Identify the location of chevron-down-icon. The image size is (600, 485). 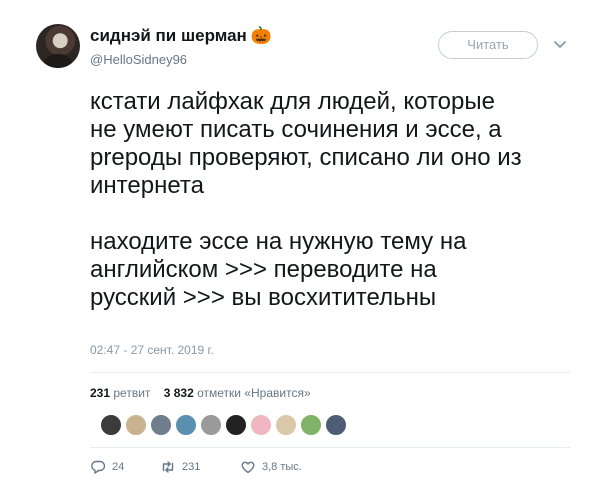
(560, 44).